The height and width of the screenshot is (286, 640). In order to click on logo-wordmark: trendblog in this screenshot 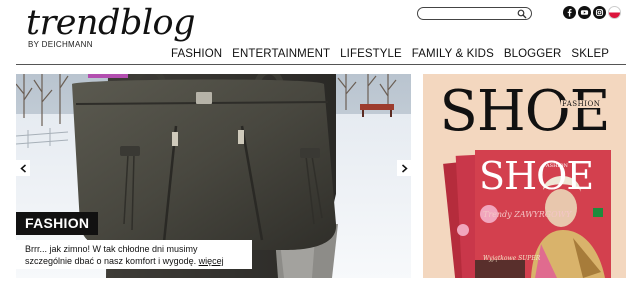, I will do `click(111, 23)`.